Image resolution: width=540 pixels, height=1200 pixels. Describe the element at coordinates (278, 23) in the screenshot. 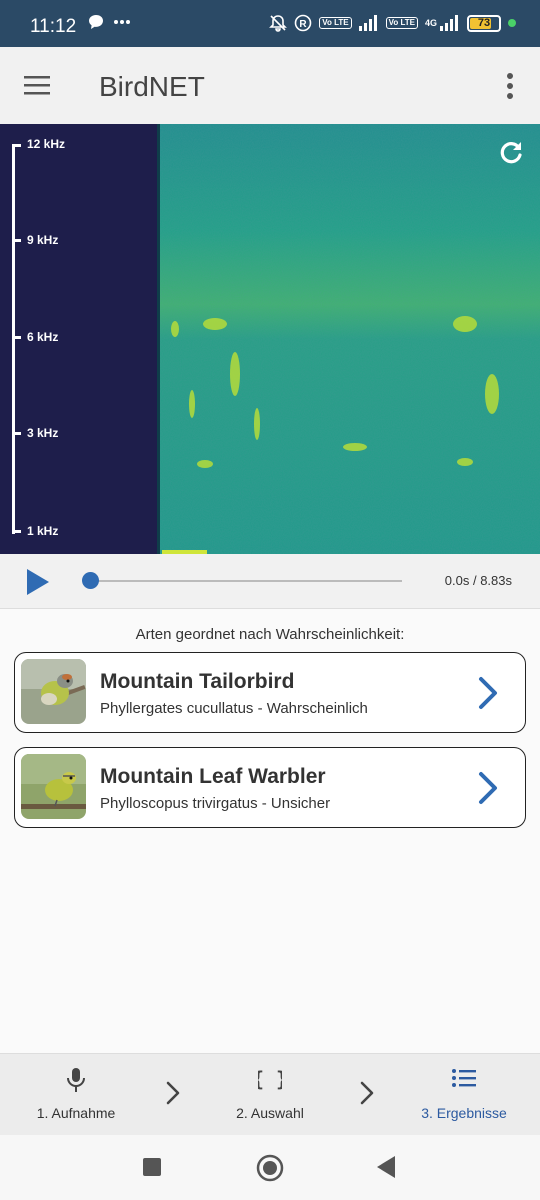

I see `mute-bell-icon` at that location.